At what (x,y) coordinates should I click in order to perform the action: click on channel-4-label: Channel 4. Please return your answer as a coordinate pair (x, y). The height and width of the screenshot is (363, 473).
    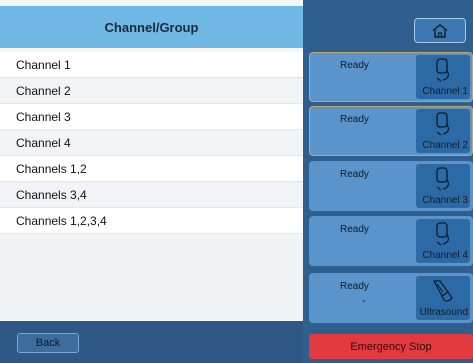
    Looking at the image, I should click on (445, 255).